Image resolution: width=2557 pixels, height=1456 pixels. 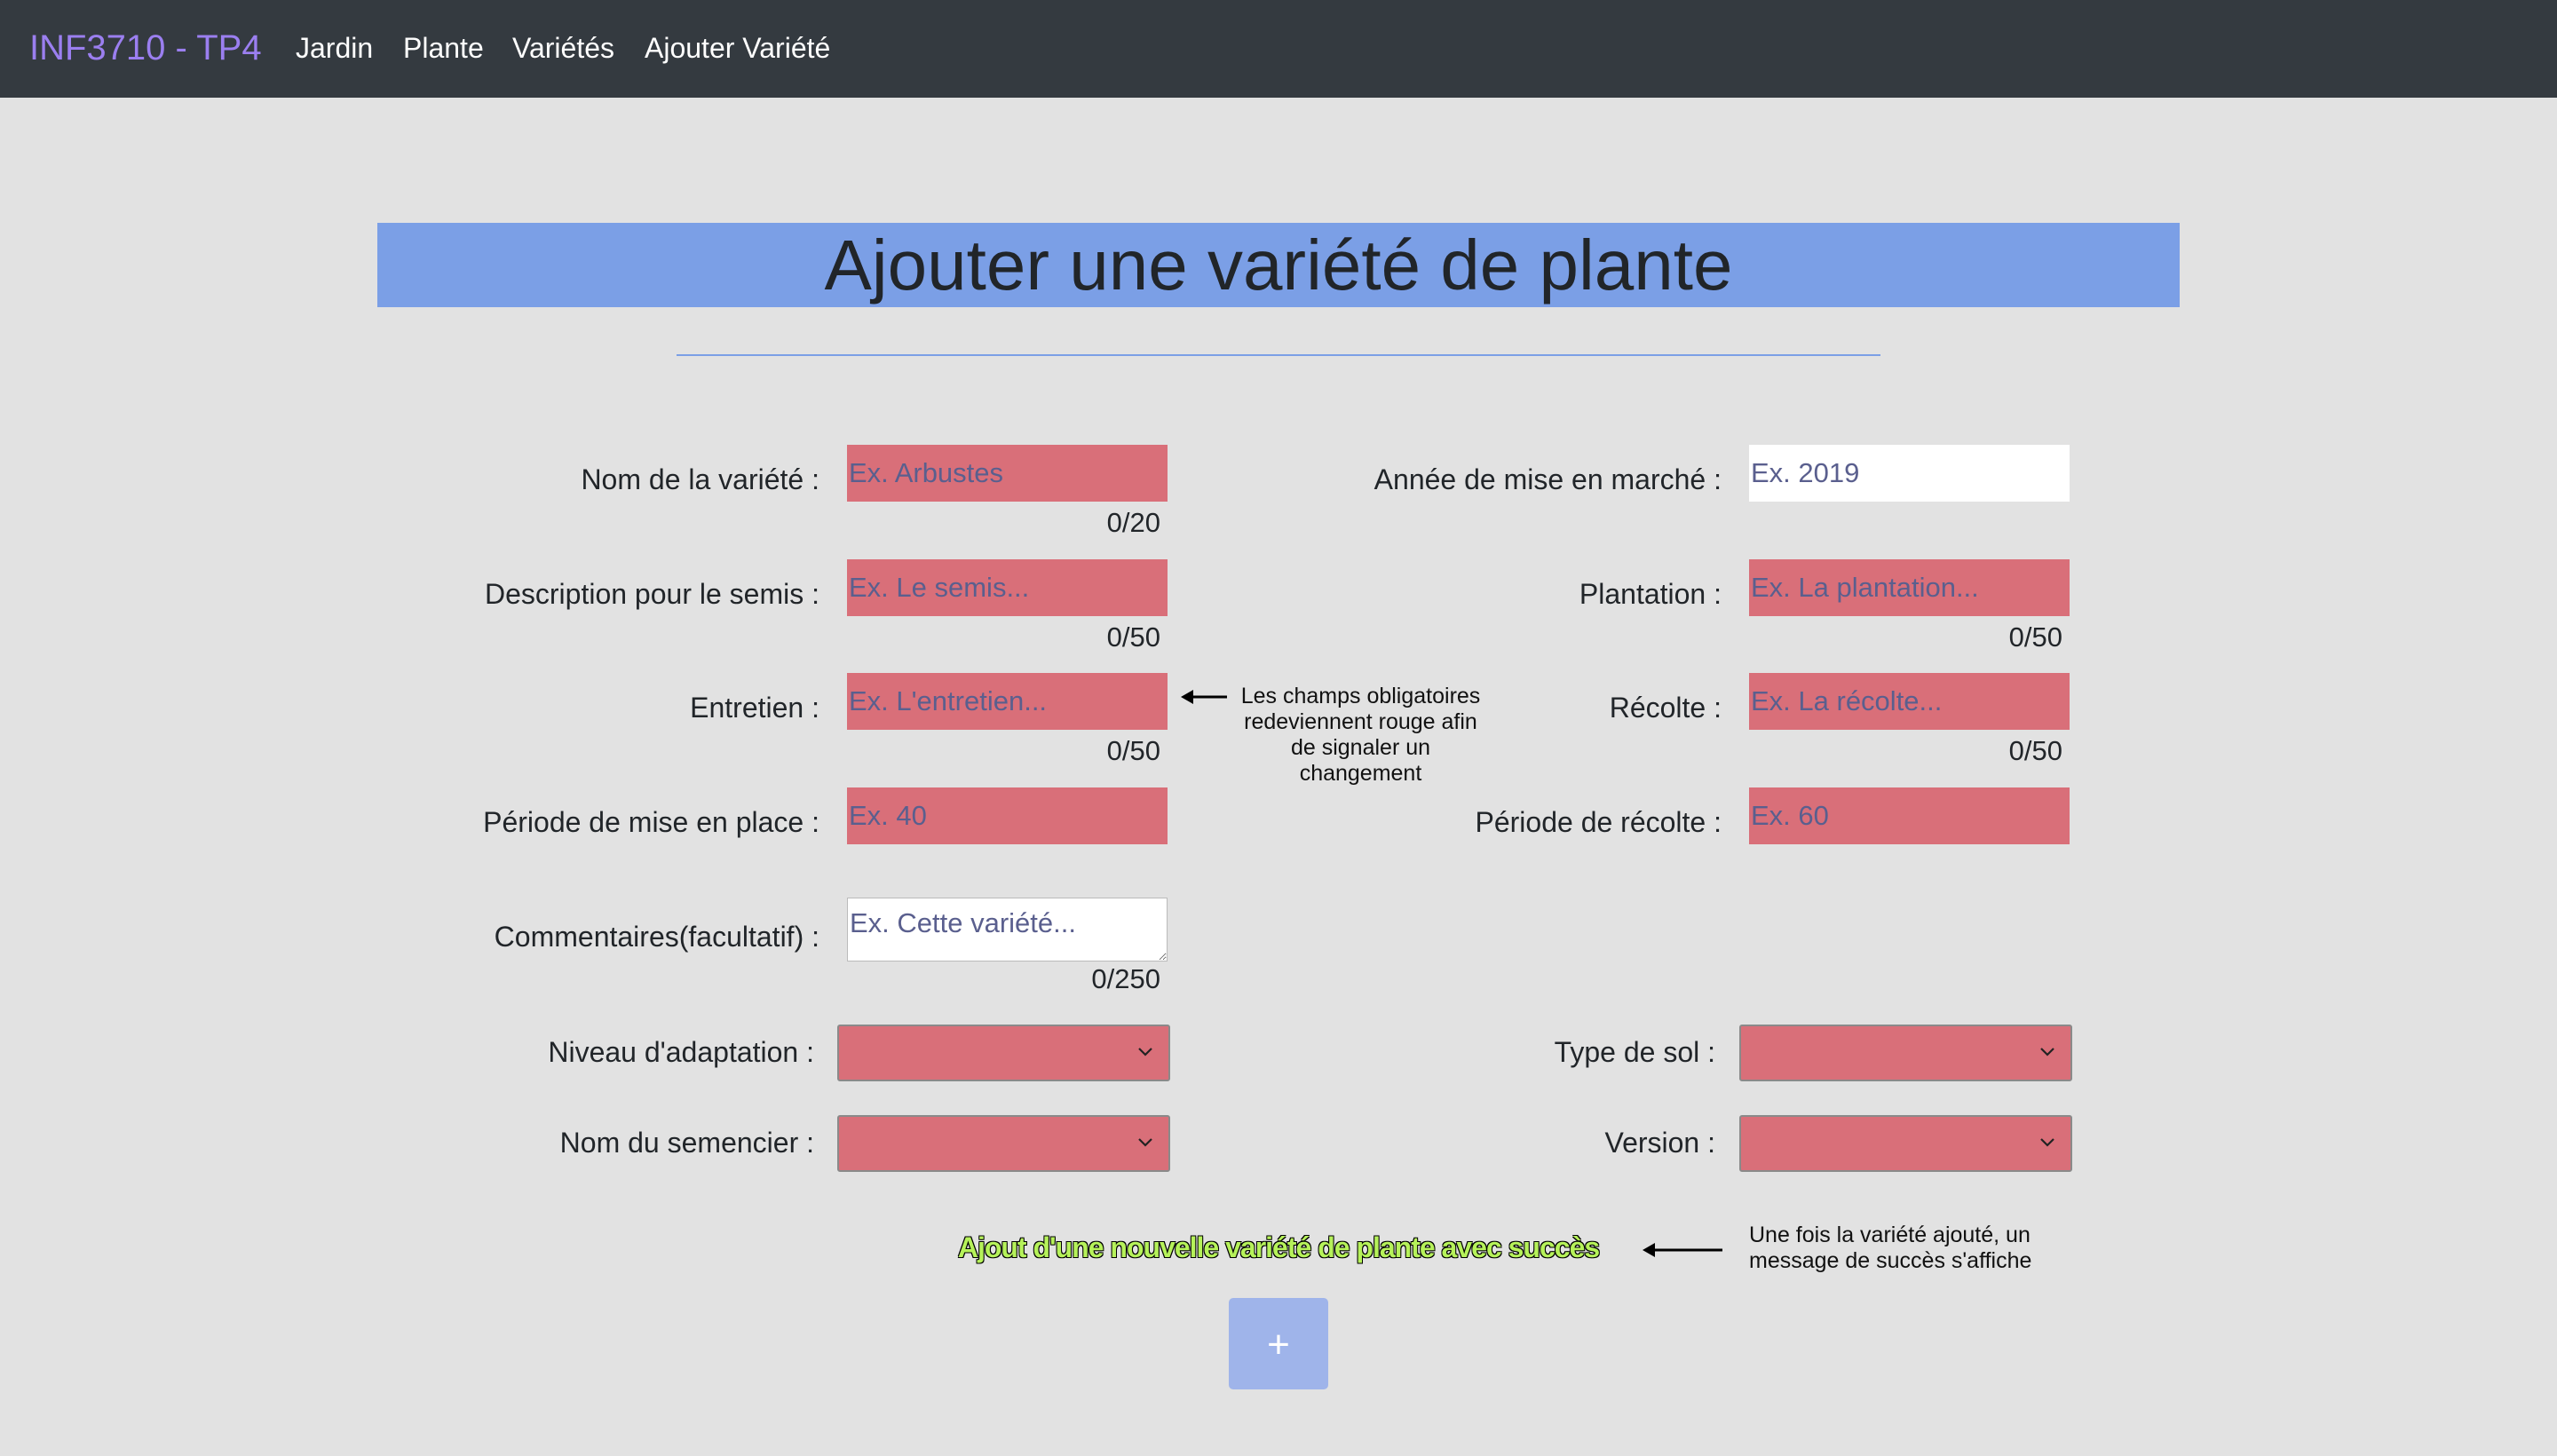 What do you see at coordinates (700, 479) in the screenshot?
I see `variety-name-label: Nom de la variété :` at bounding box center [700, 479].